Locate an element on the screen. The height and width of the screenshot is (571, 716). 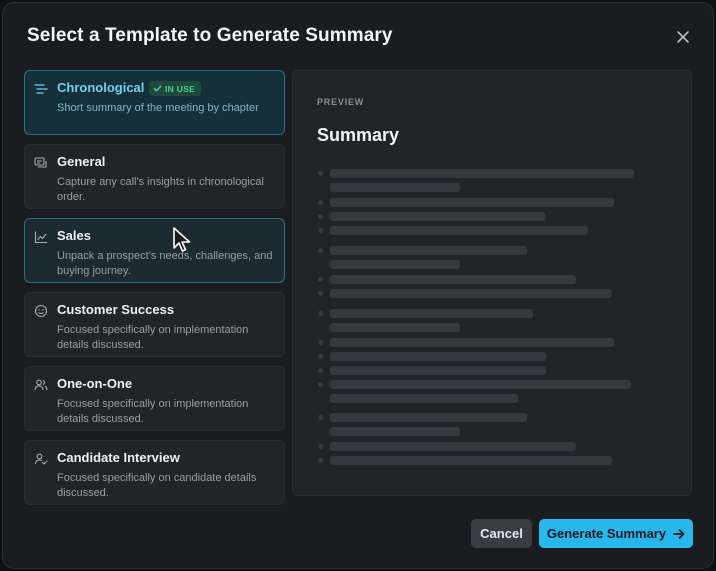
close-icon is located at coordinates (683, 37).